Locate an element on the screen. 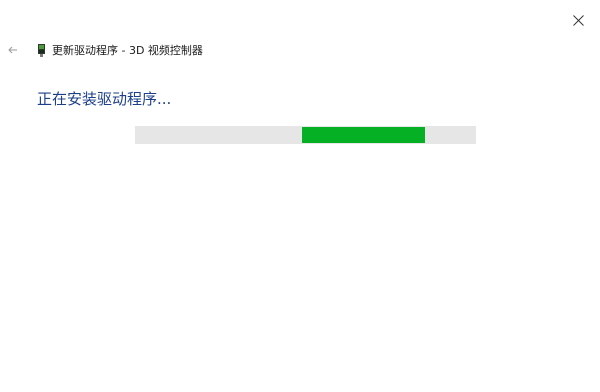  back-arrow-icon is located at coordinates (12, 50).